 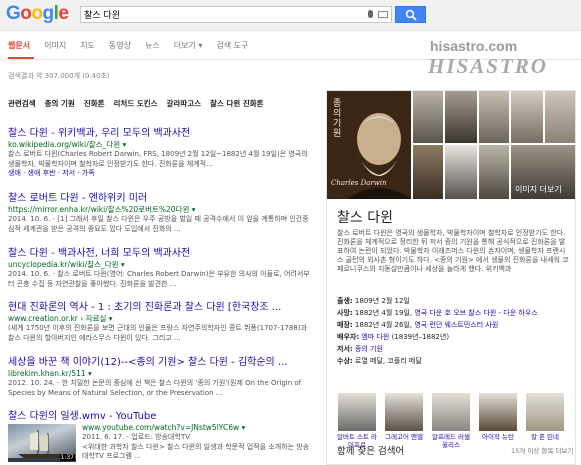 What do you see at coordinates (232, 47) in the screenshot?
I see `tab-6: 검색 도구` at bounding box center [232, 47].